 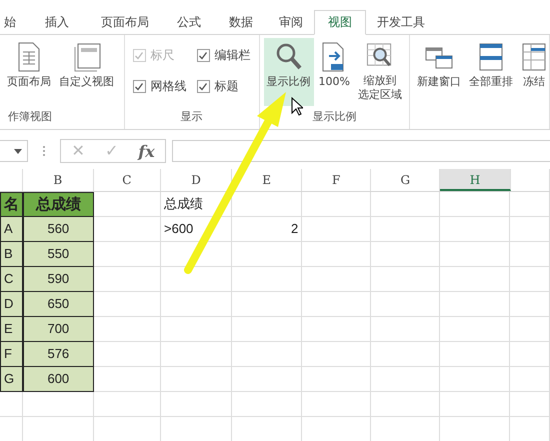 I want to click on column-header: B, so click(x=58, y=180).